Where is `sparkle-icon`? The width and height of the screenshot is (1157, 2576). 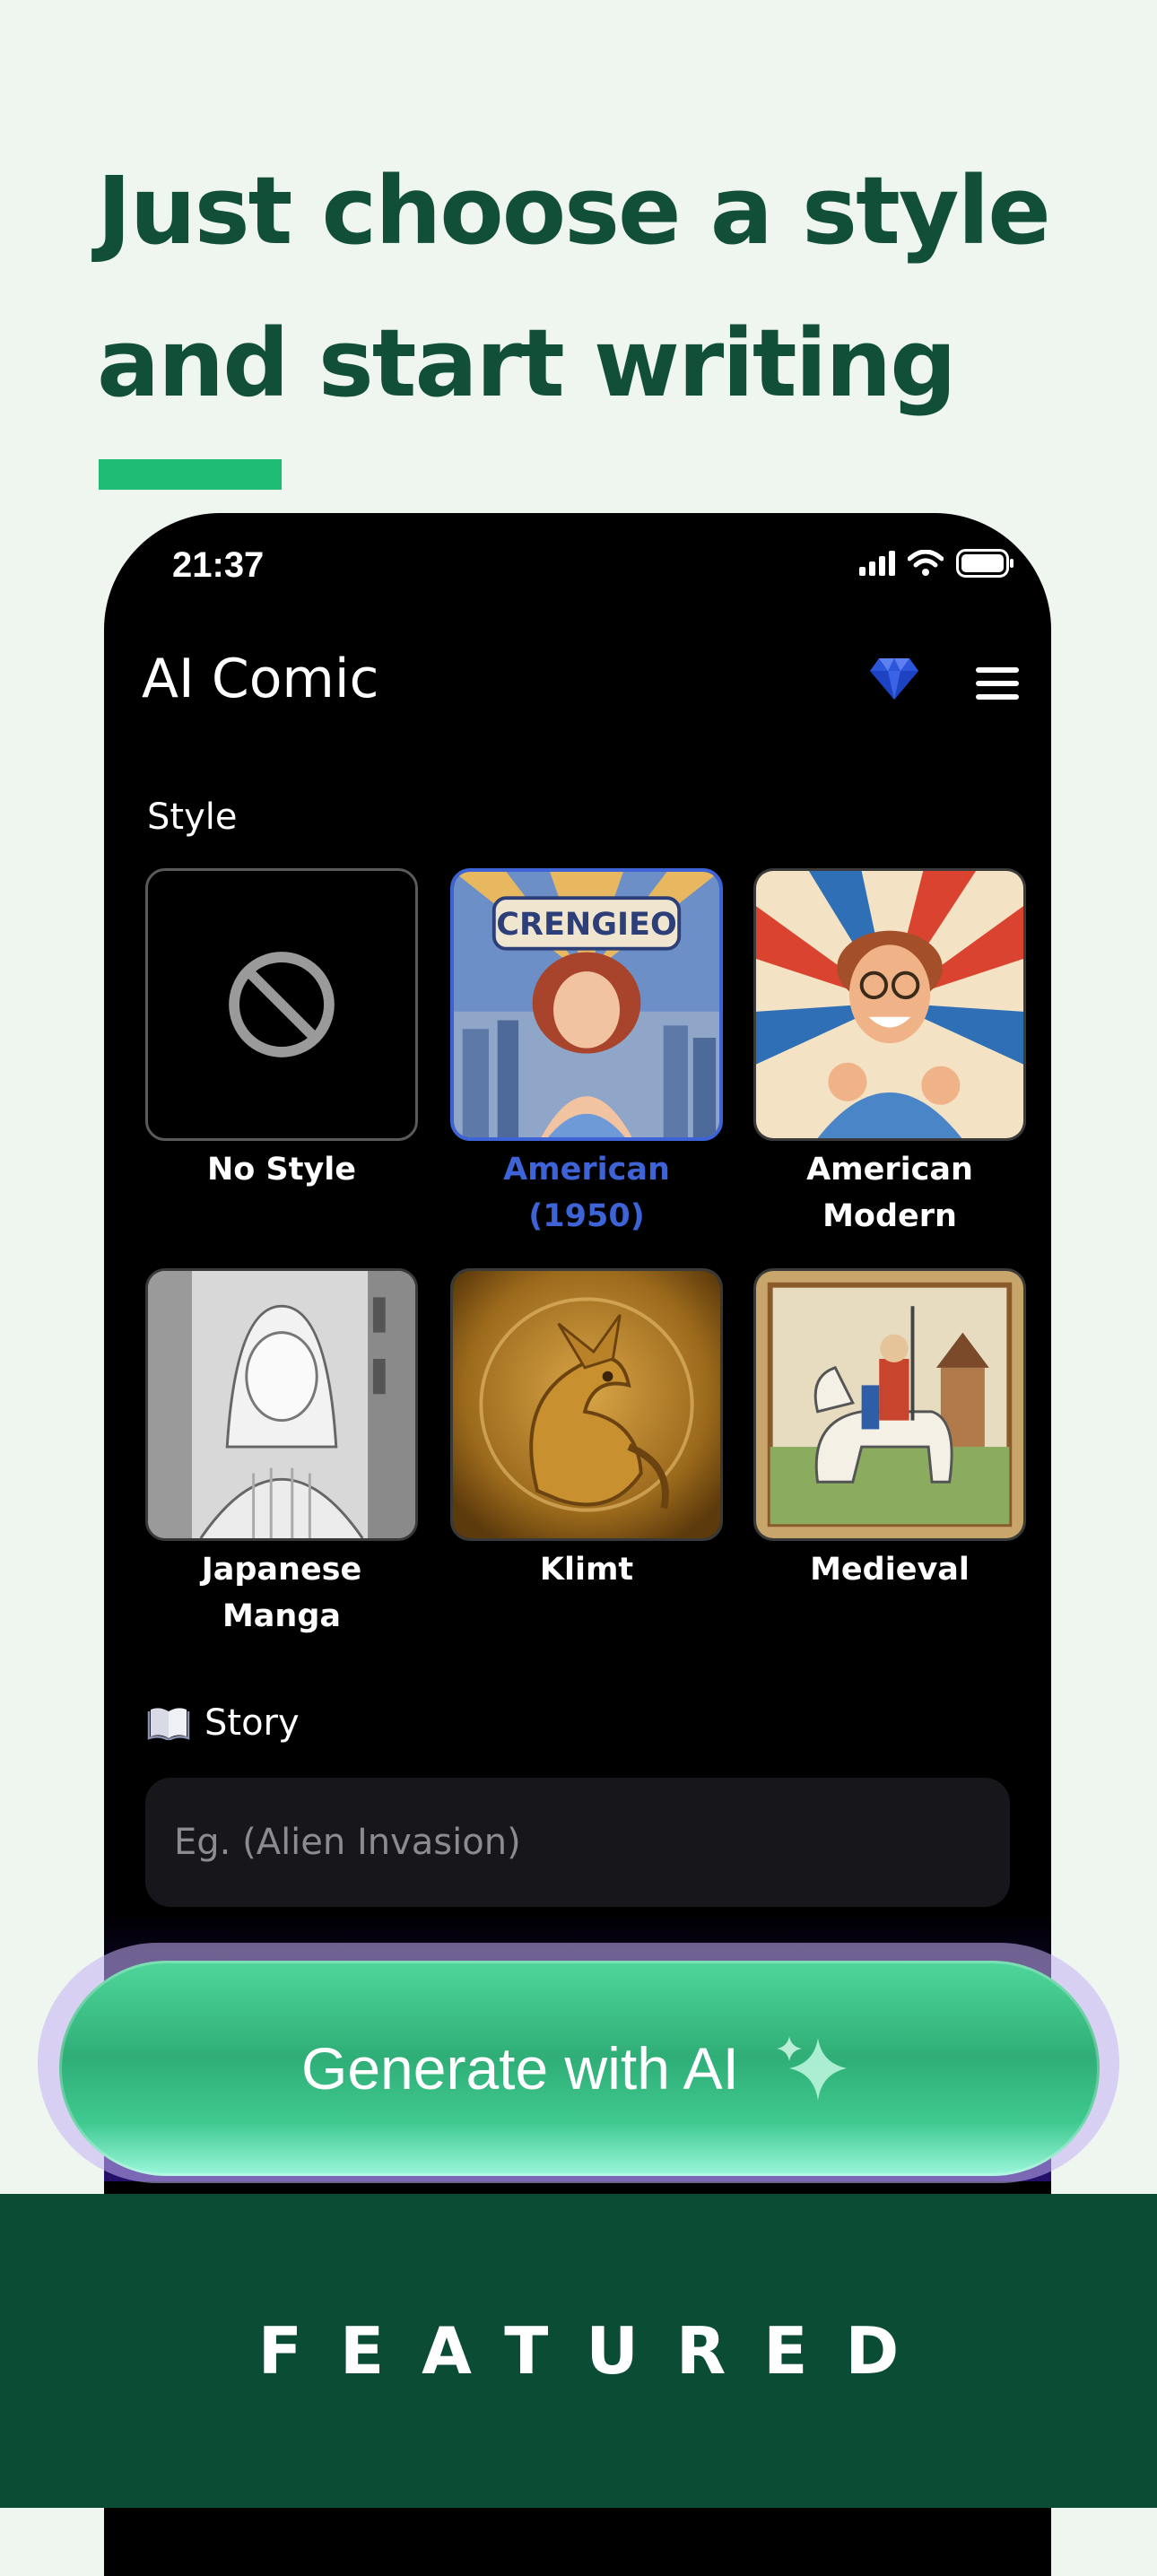
sparkle-icon is located at coordinates (811, 2068).